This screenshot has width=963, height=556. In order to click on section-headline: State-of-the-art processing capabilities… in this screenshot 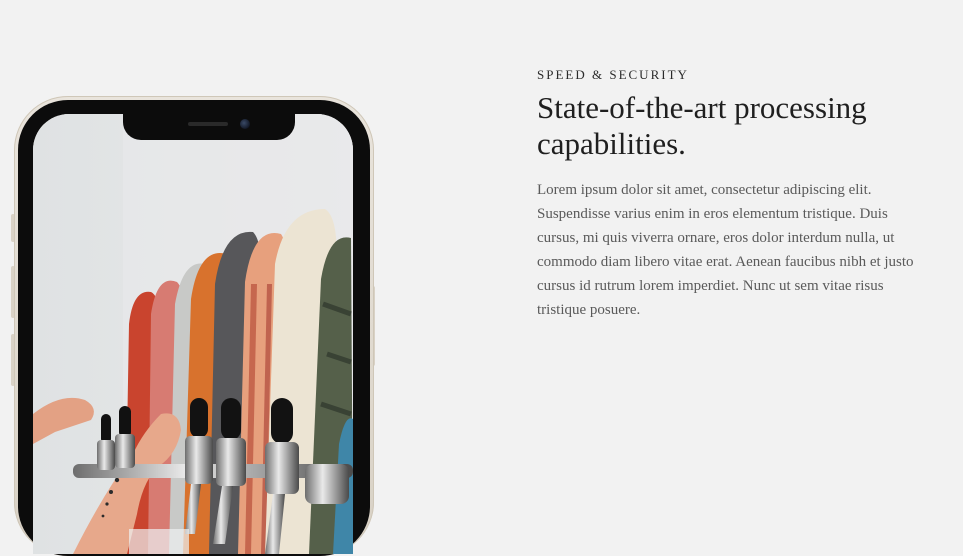, I will do `click(702, 125)`.